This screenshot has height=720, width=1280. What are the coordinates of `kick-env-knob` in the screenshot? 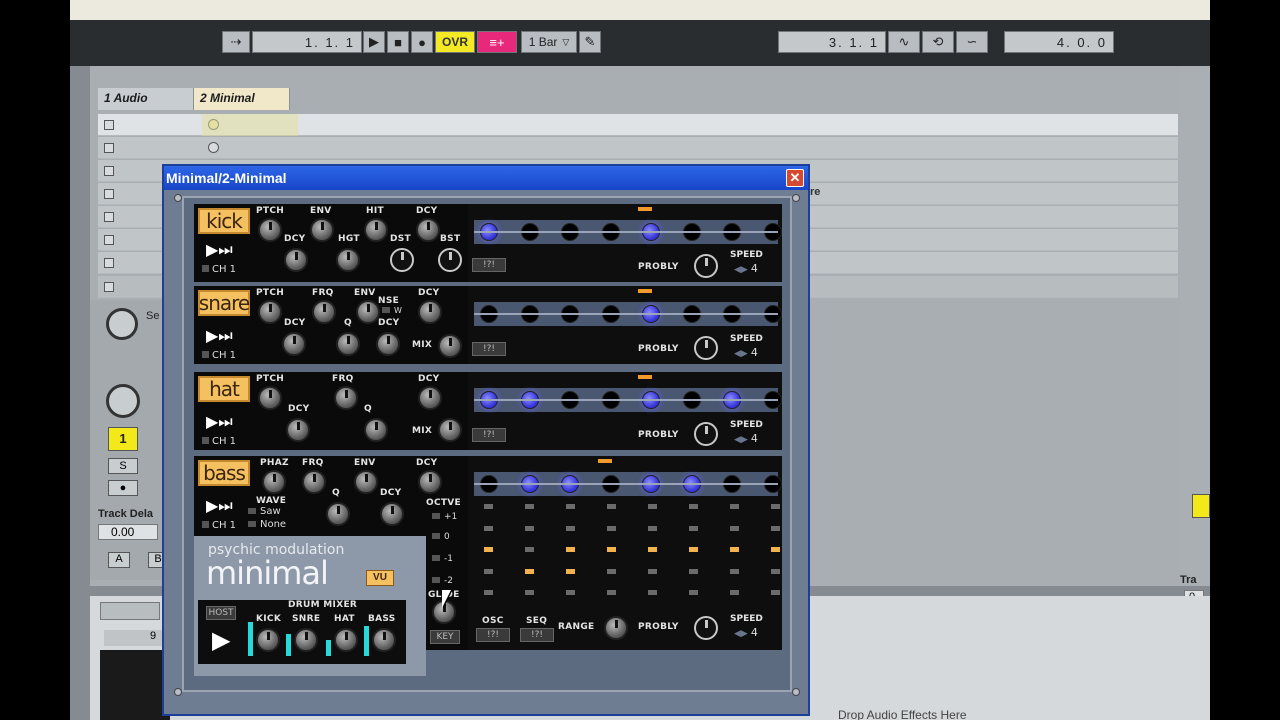 It's located at (322, 230).